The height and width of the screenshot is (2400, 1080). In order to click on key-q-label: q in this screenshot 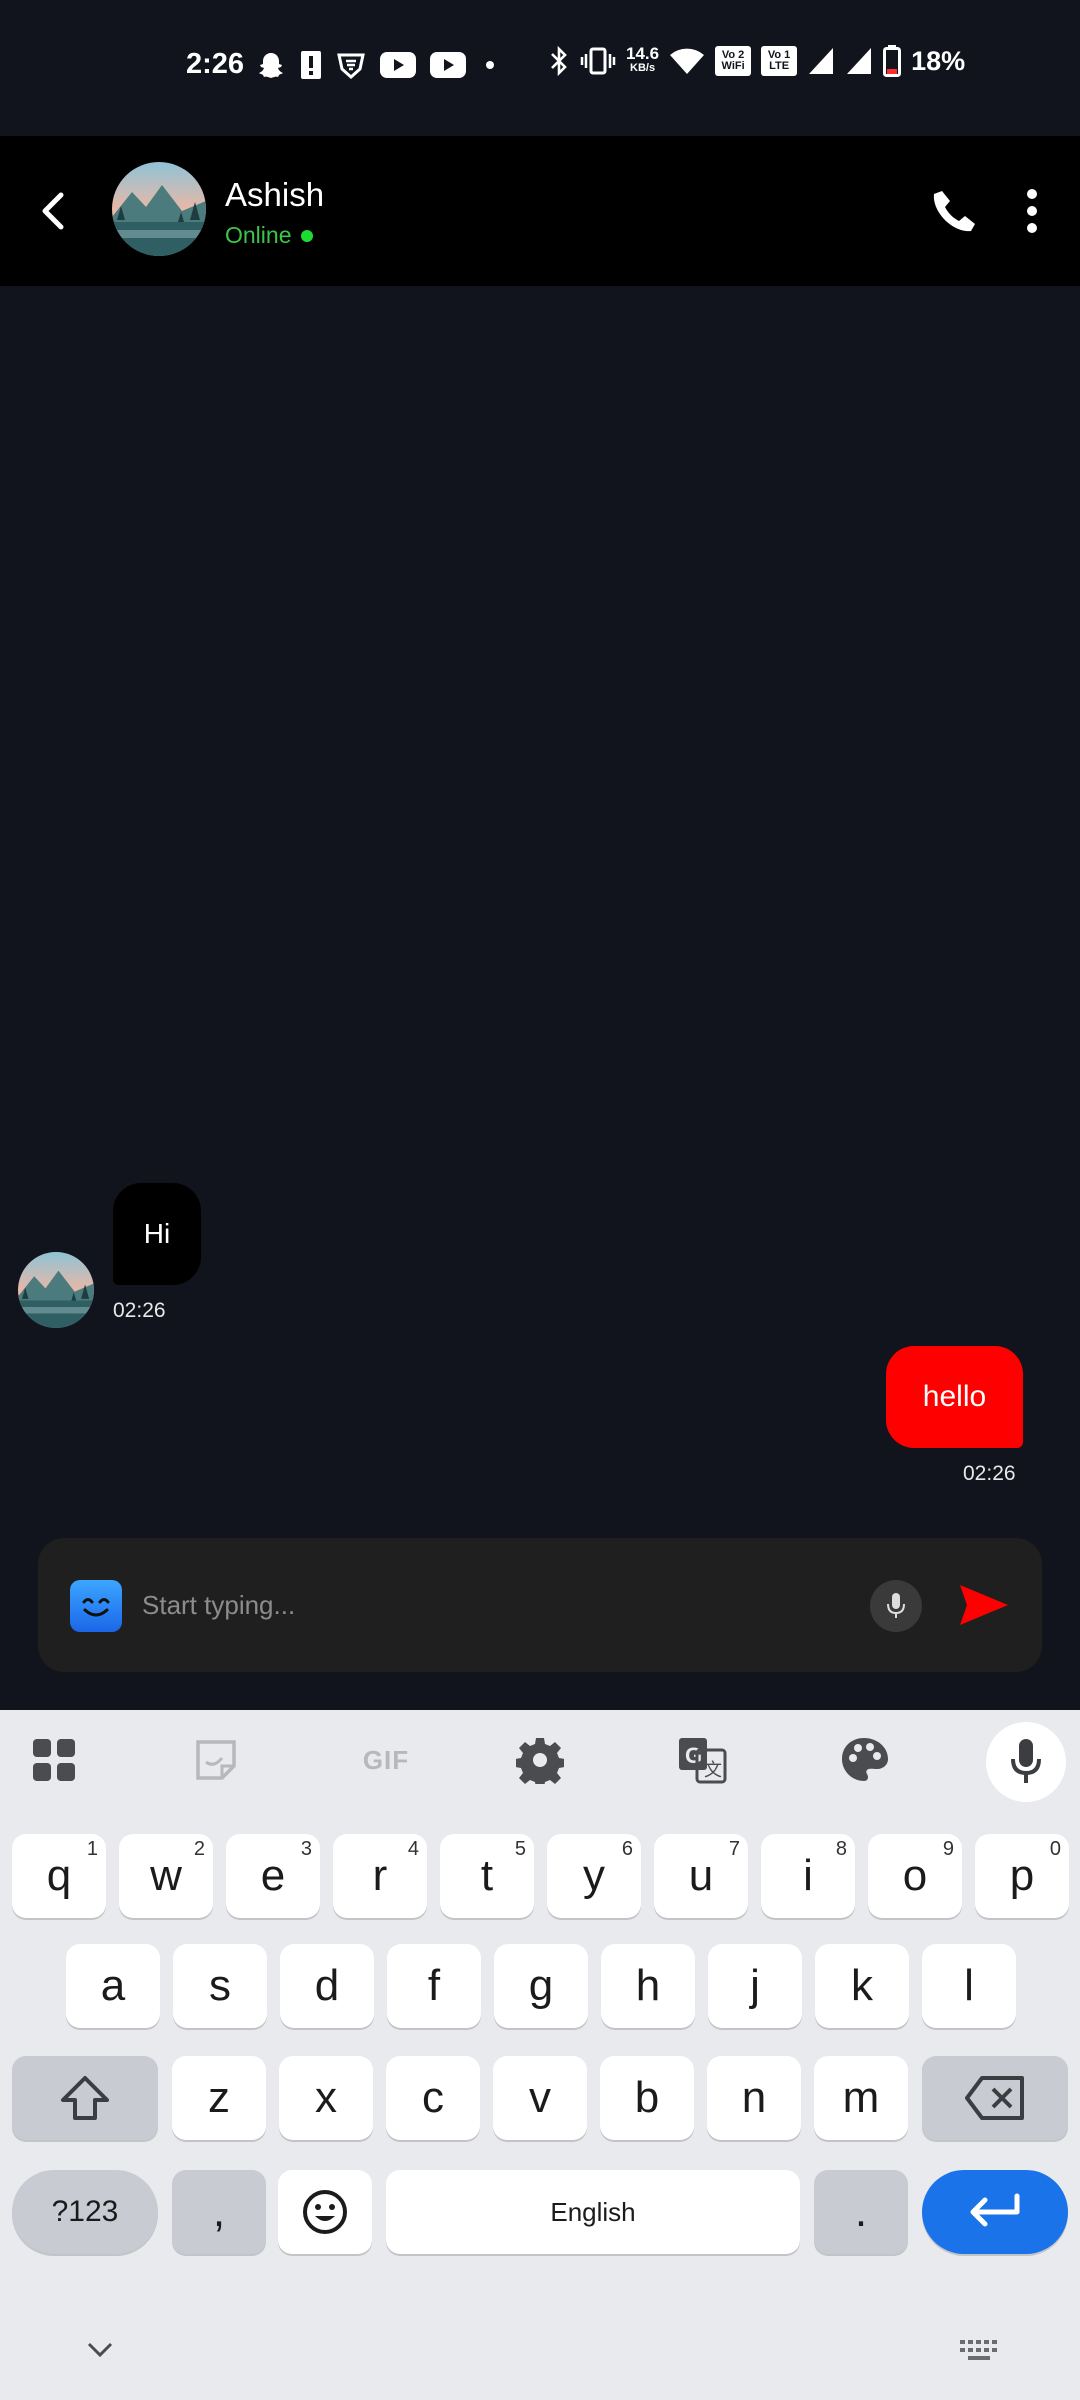, I will do `click(59, 1875)`.